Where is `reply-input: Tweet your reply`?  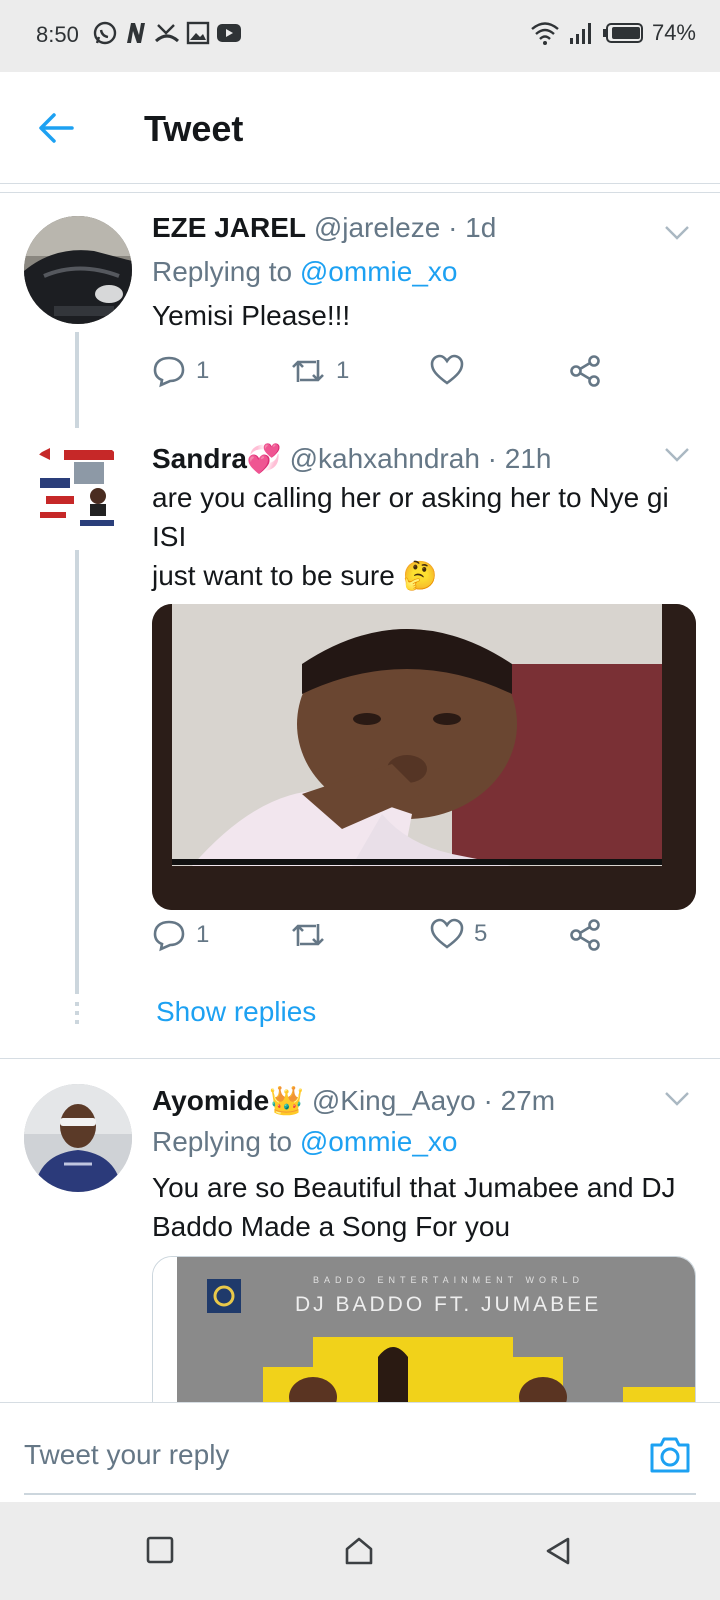 reply-input: Tweet your reply is located at coordinates (126, 1455).